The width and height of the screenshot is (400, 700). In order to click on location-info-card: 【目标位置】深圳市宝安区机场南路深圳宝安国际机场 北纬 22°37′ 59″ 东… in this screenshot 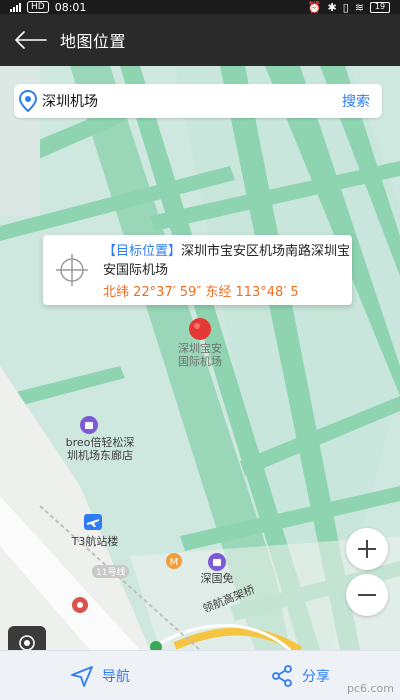, I will do `click(197, 270)`.